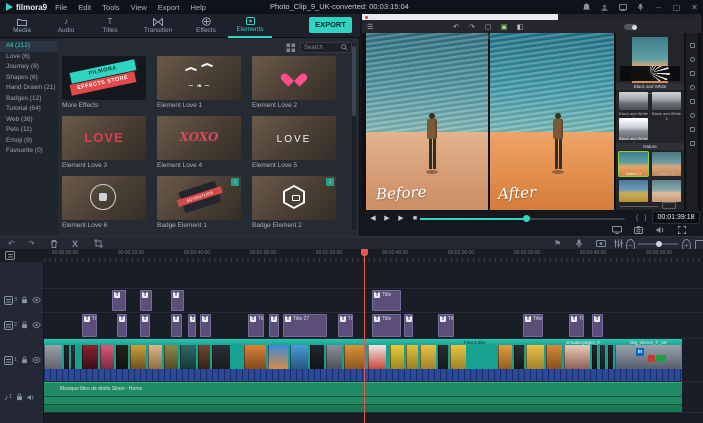 This screenshot has height=423, width=703. Describe the element at coordinates (29, 78) in the screenshot. I see `category-item: Shapes (6)` at that location.